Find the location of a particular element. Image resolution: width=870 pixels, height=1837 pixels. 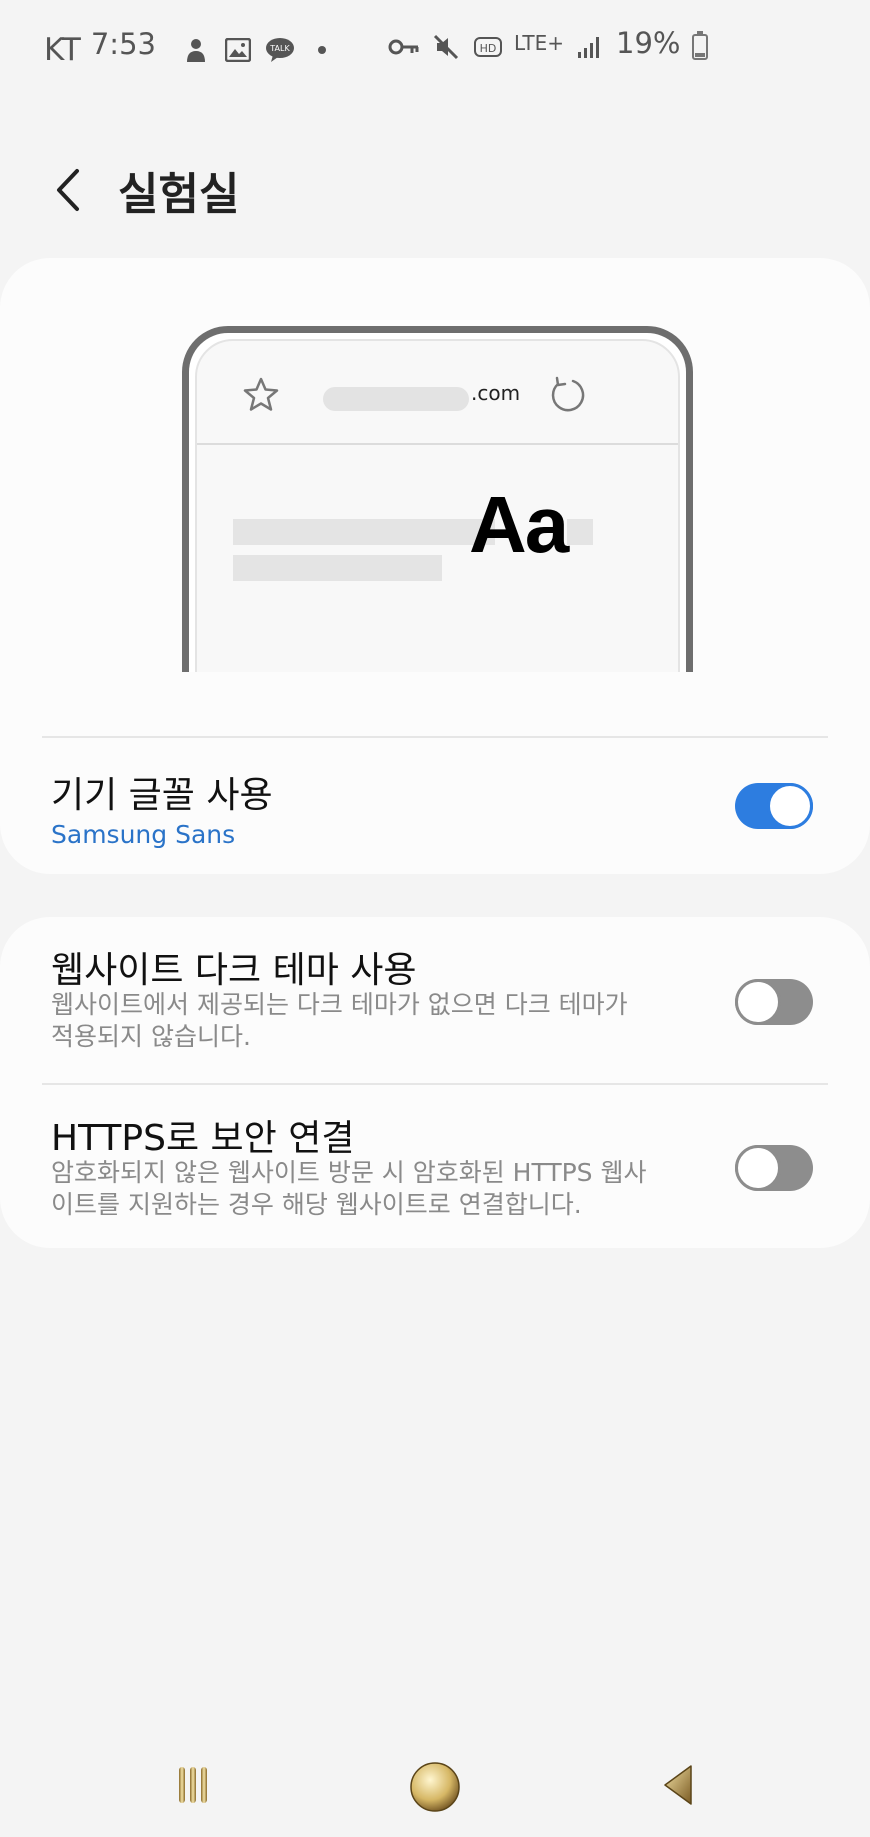

key-icon is located at coordinates (404, 47).